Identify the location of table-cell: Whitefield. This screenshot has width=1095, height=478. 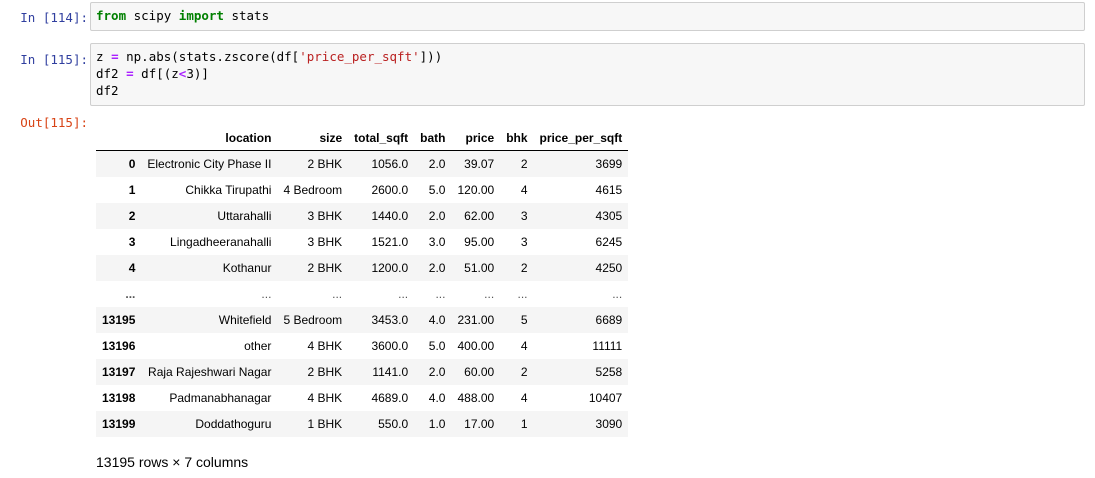
(245, 320).